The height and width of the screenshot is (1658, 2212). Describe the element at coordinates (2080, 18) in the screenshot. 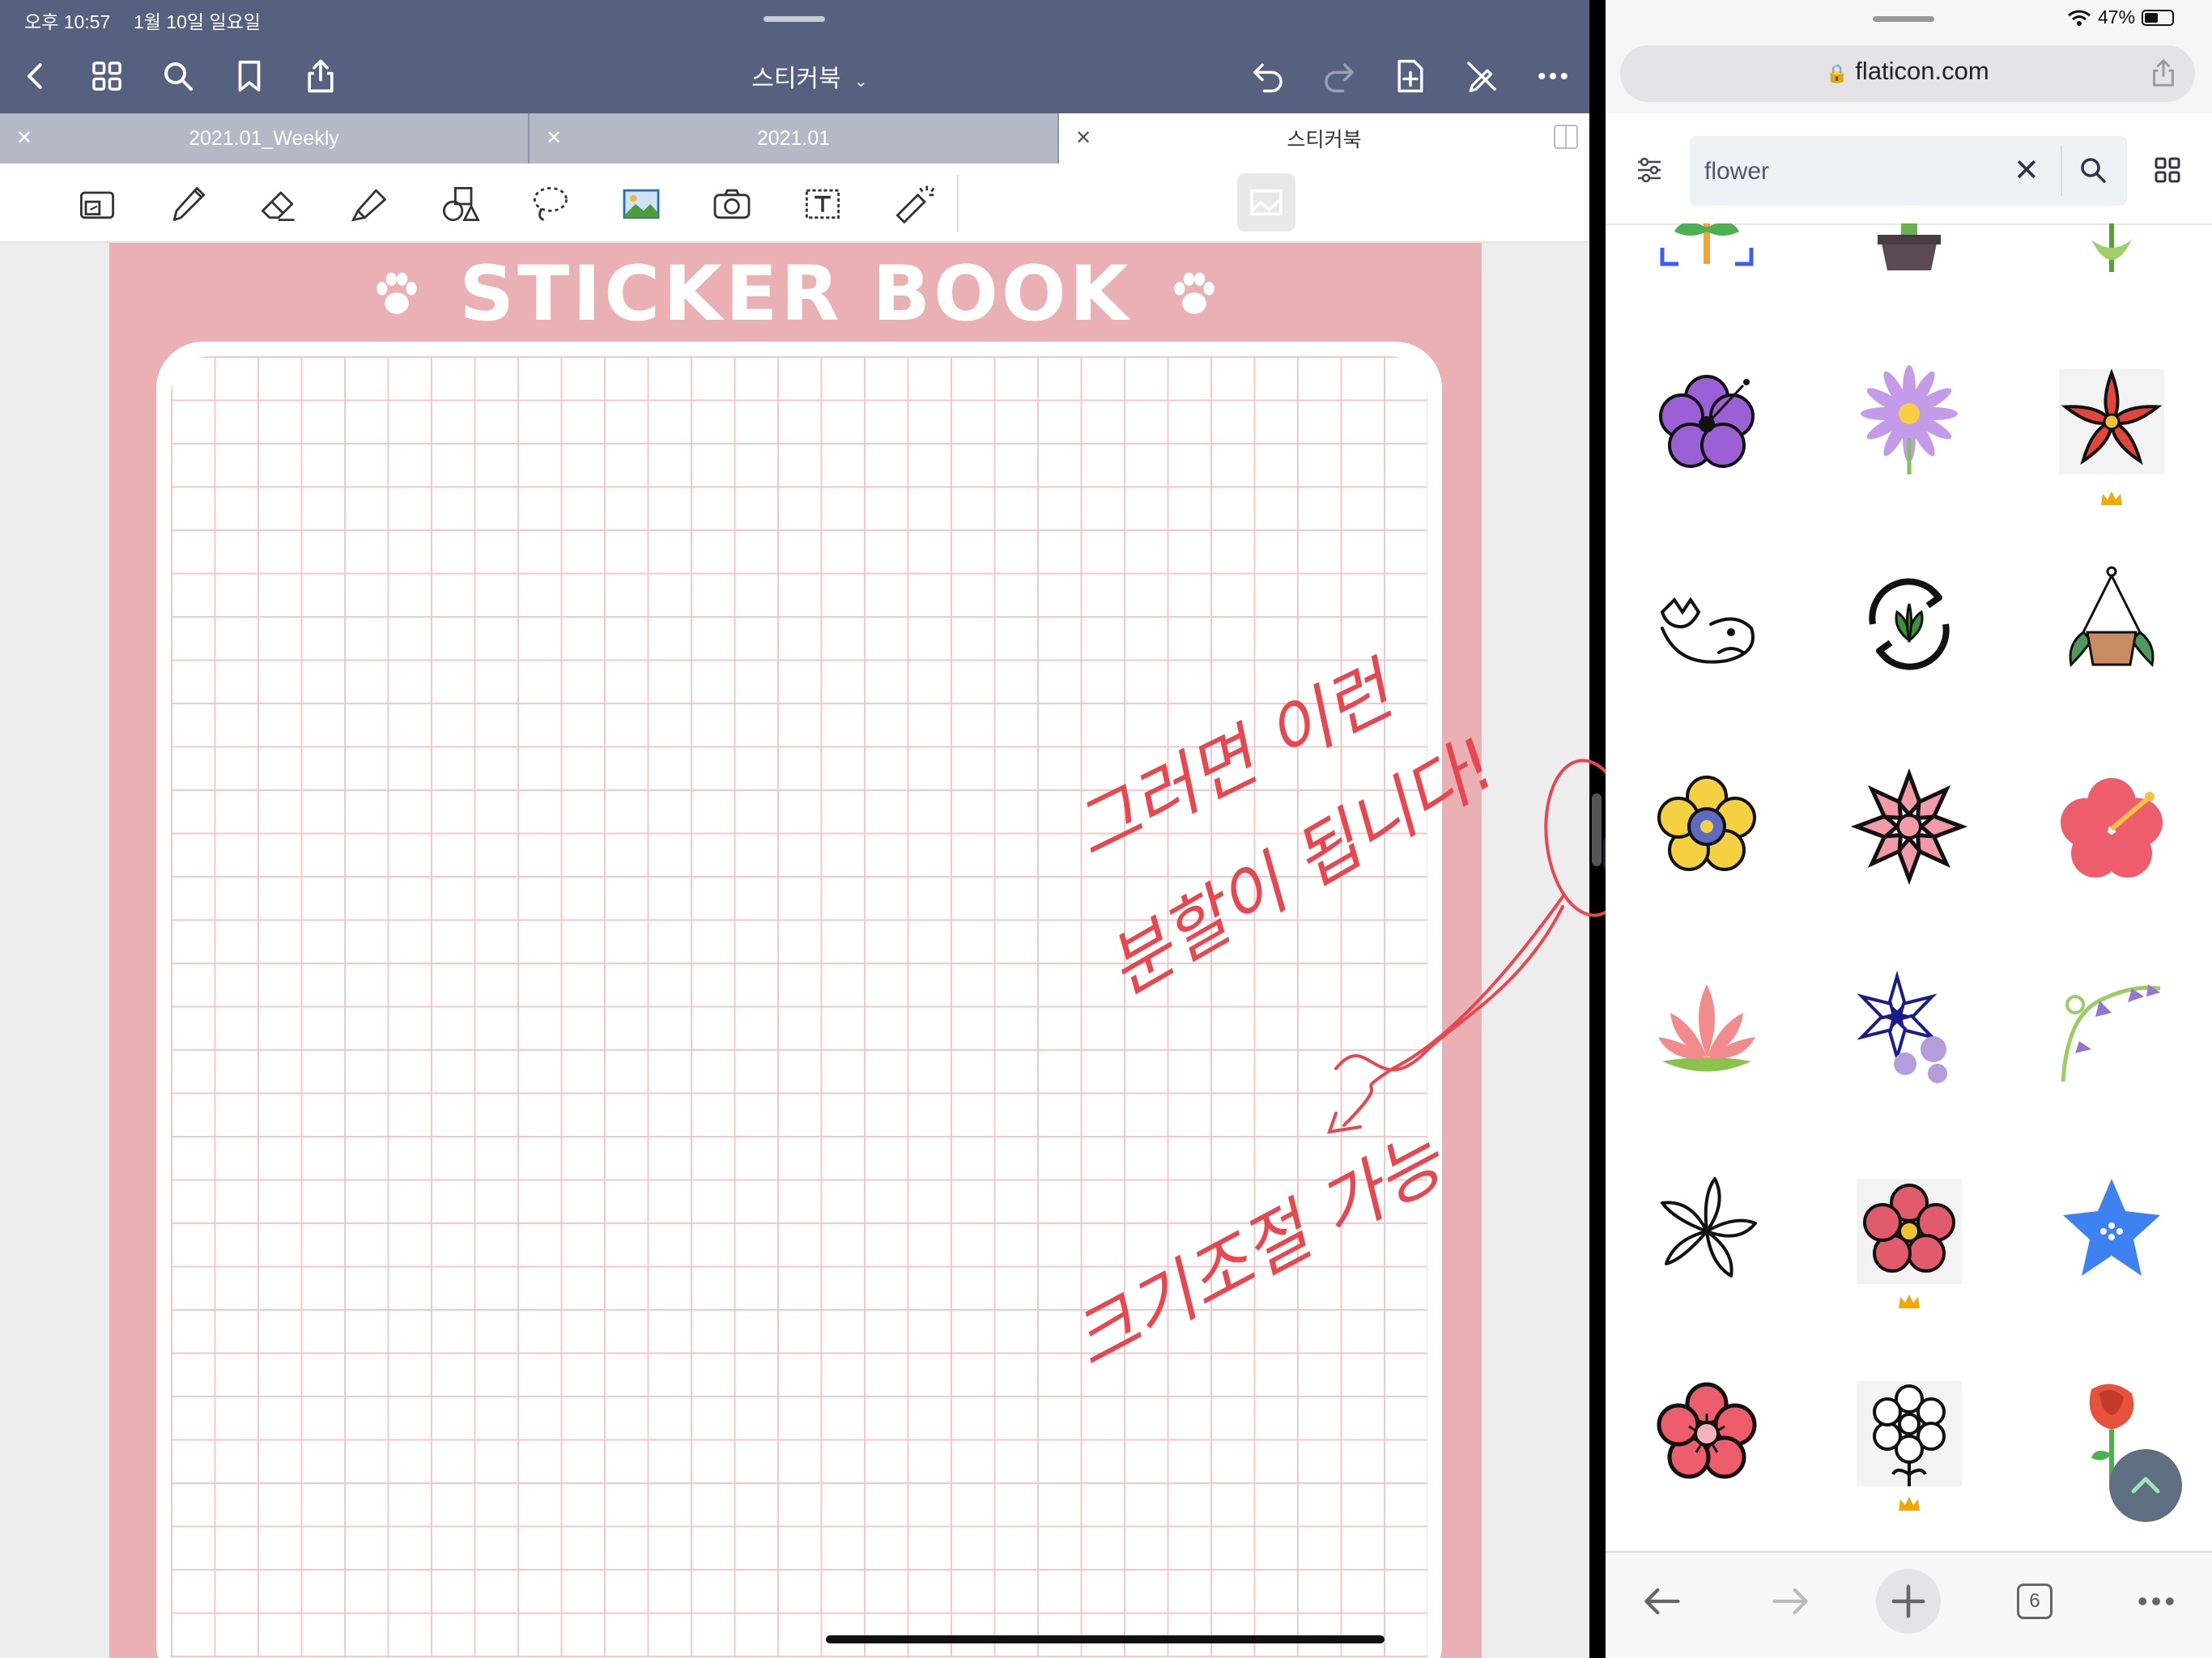

I see `wifi-icon` at that location.